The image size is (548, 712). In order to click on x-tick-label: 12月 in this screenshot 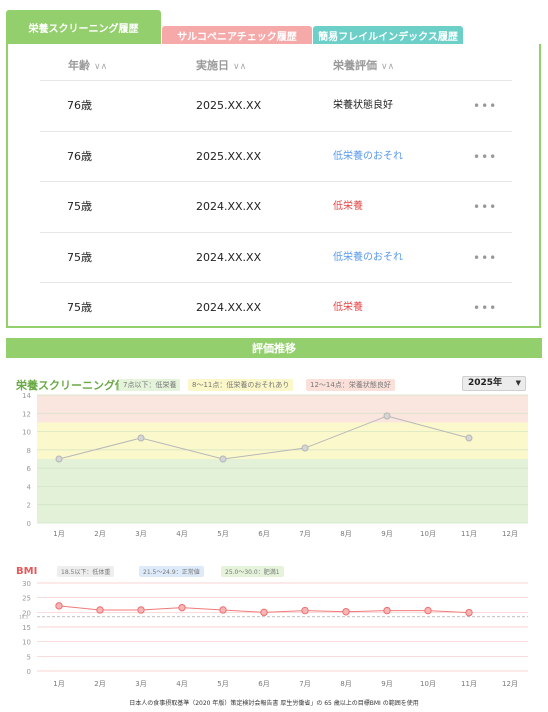, I will do `click(510, 684)`.